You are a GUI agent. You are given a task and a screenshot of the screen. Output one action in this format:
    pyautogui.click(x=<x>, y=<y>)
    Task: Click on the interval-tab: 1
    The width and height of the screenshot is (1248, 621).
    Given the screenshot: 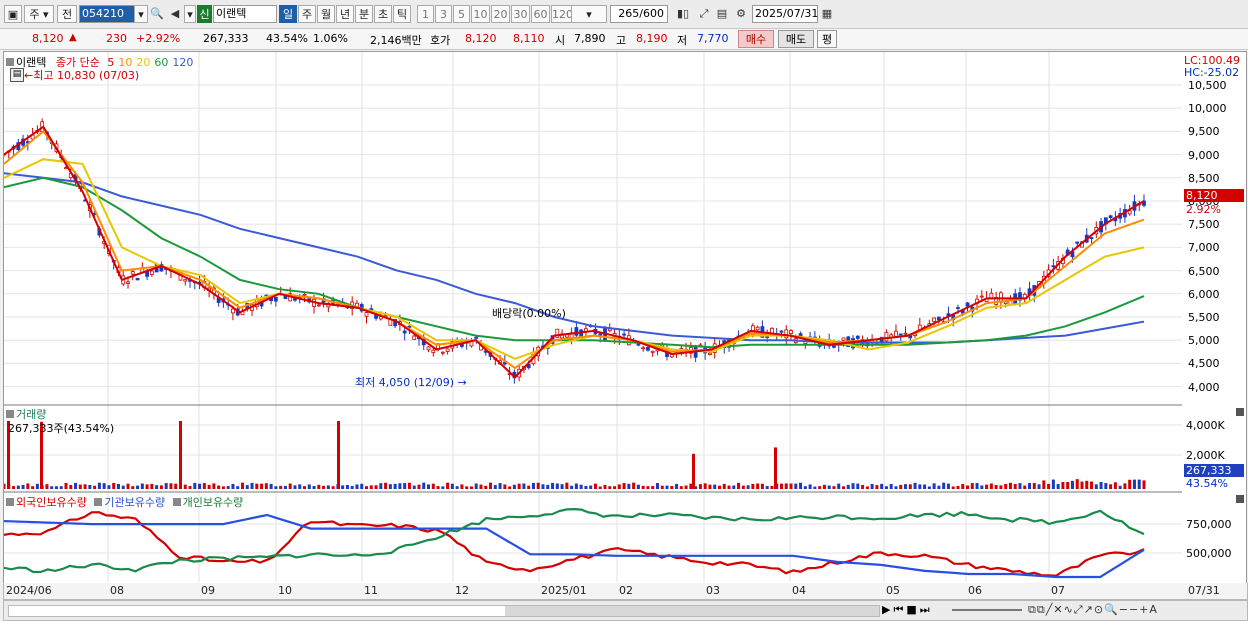 What is the action you would take?
    pyautogui.click(x=425, y=14)
    